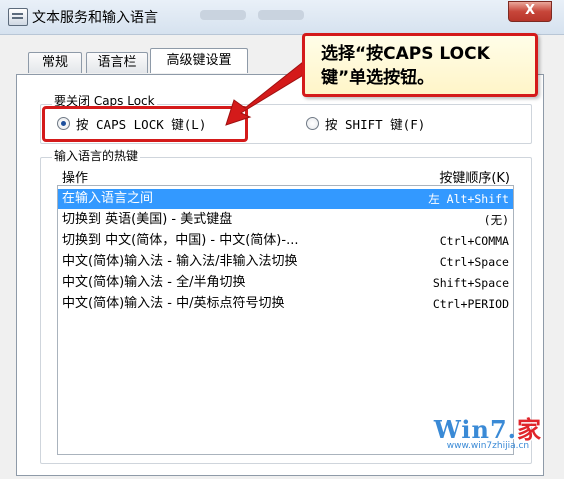 Image resolution: width=564 pixels, height=479 pixels. What do you see at coordinates (312, 123) in the screenshot?
I see `radio-unselected-icon` at bounding box center [312, 123].